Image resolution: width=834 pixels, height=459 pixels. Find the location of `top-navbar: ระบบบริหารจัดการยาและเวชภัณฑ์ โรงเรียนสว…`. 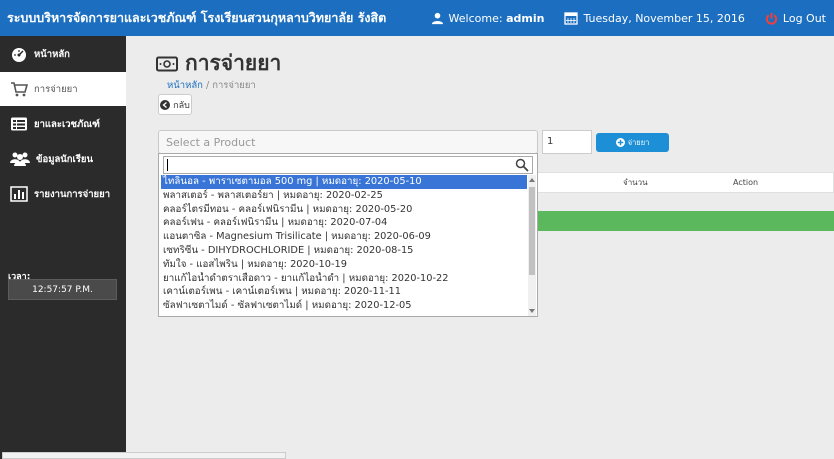

top-navbar: ระบบบริหารจัดการยาและเวชภัณฑ์ โรงเรียนสว… is located at coordinates (417, 18).